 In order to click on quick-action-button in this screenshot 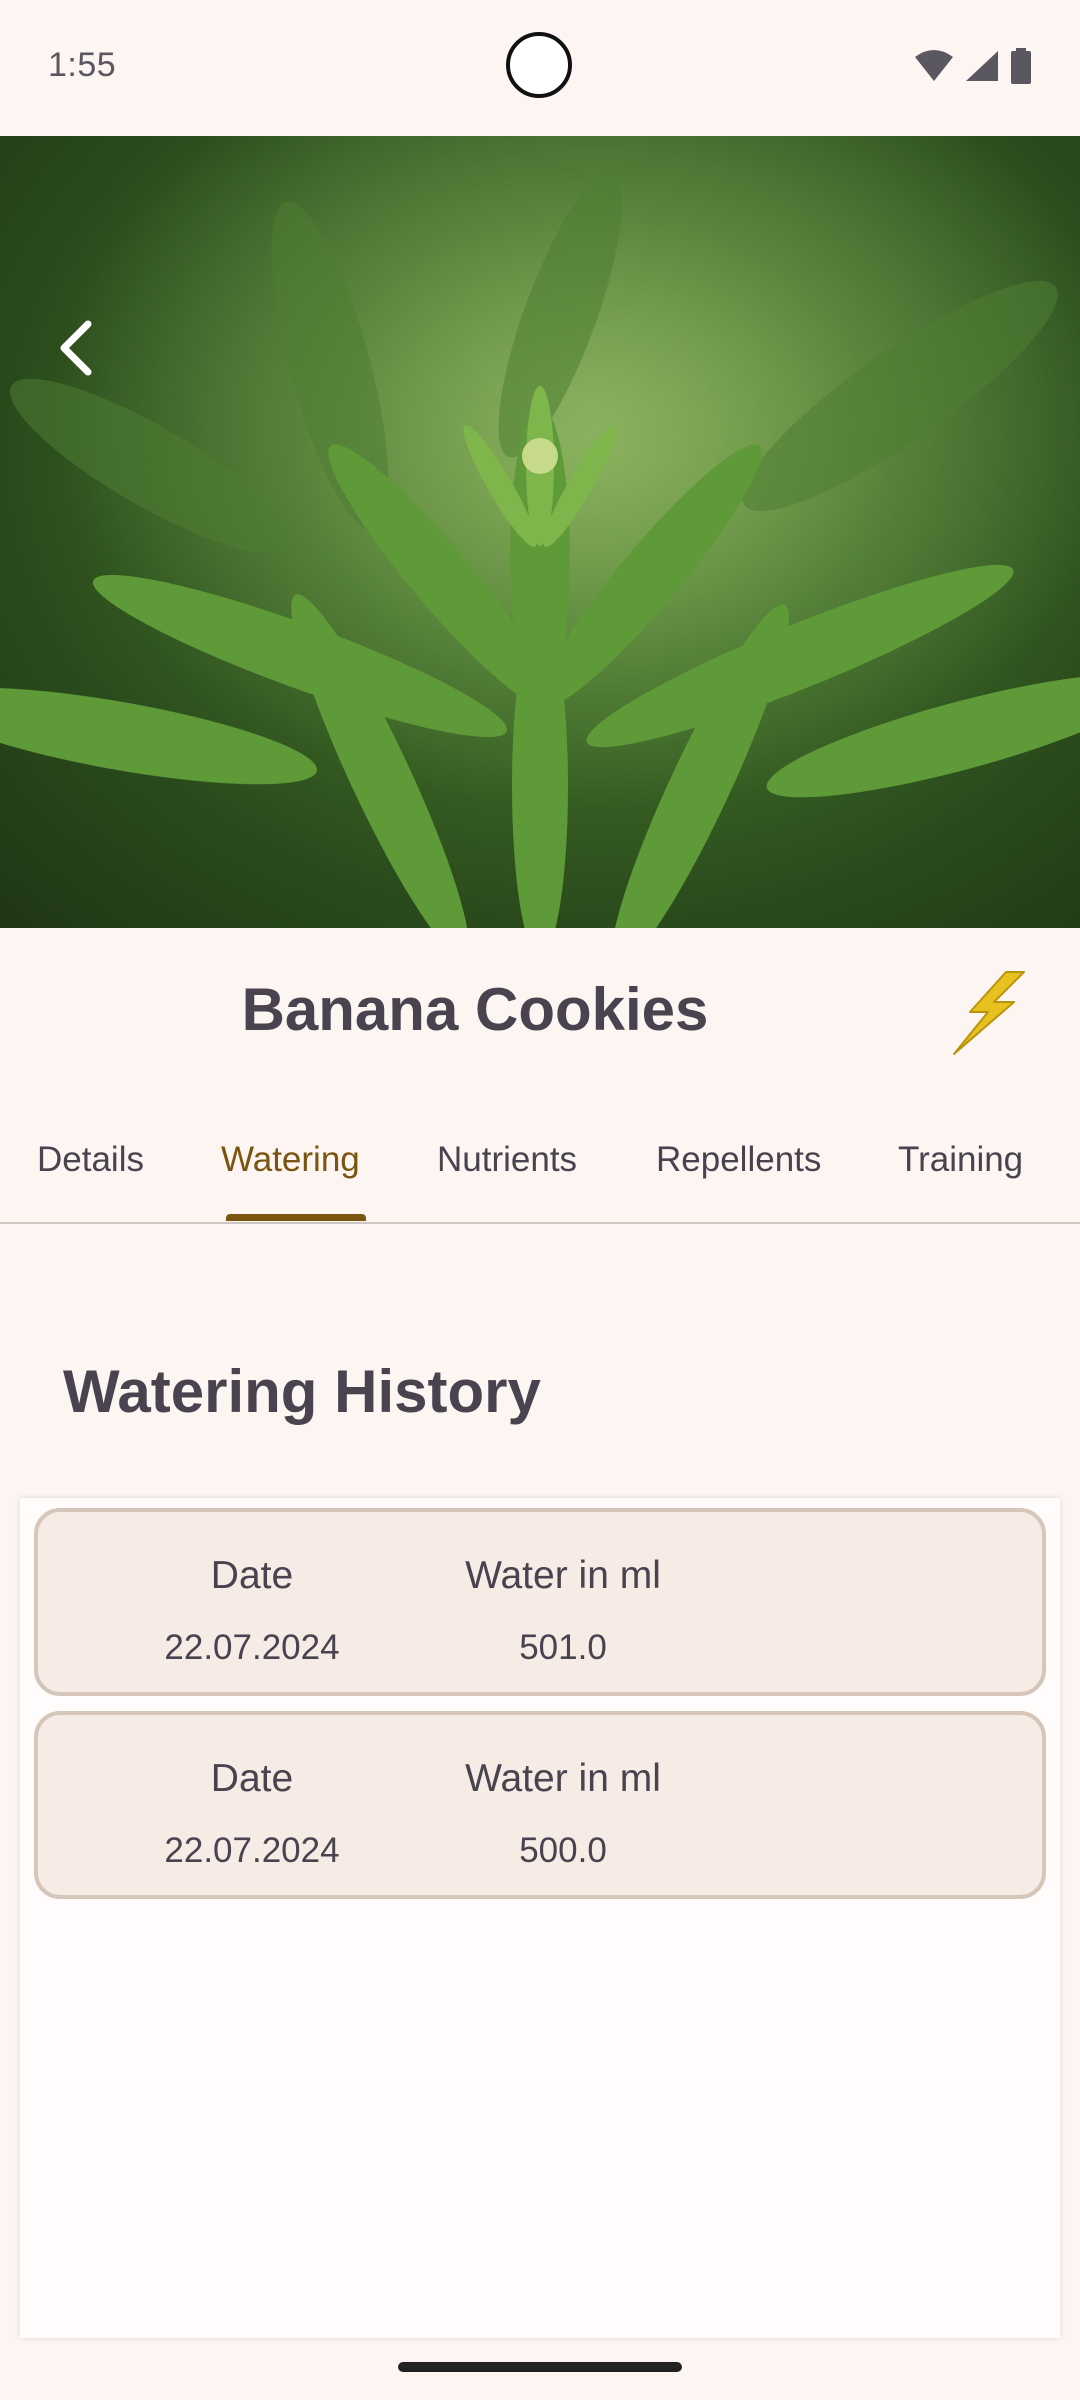, I will do `click(988, 1013)`.